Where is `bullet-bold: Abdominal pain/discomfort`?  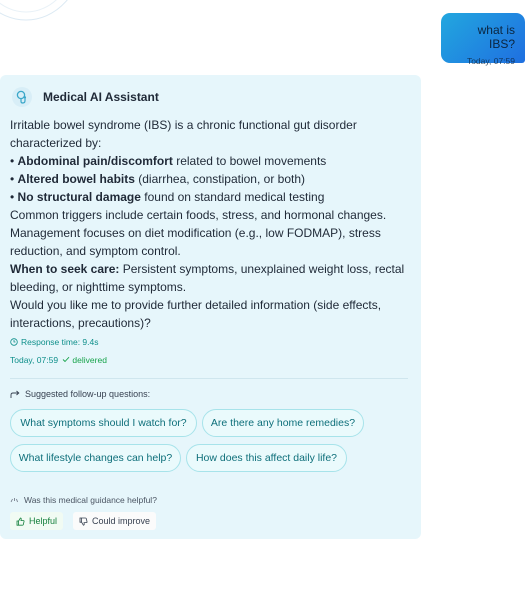
bullet-bold: Abdominal pain/discomfort is located at coordinates (95, 161).